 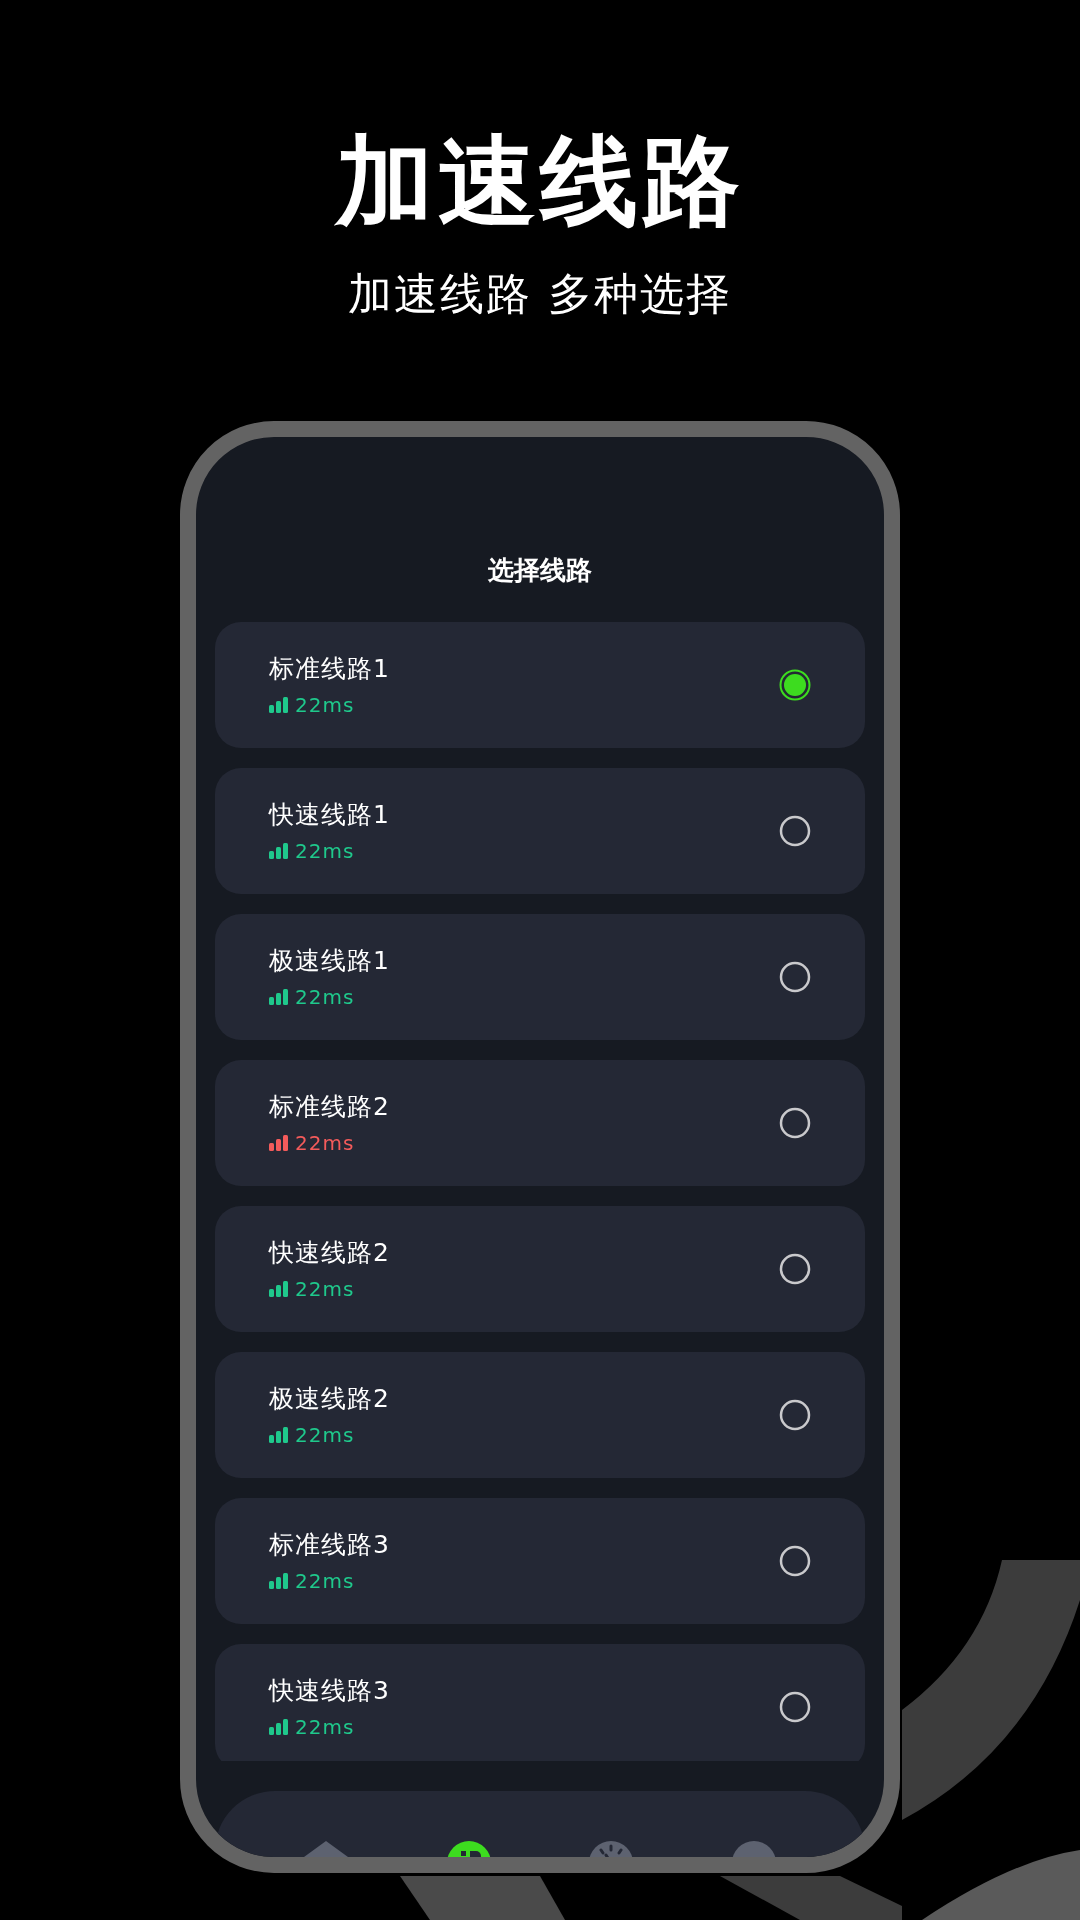 I want to click on route-name: 快速线路3, so click(x=329, y=1691).